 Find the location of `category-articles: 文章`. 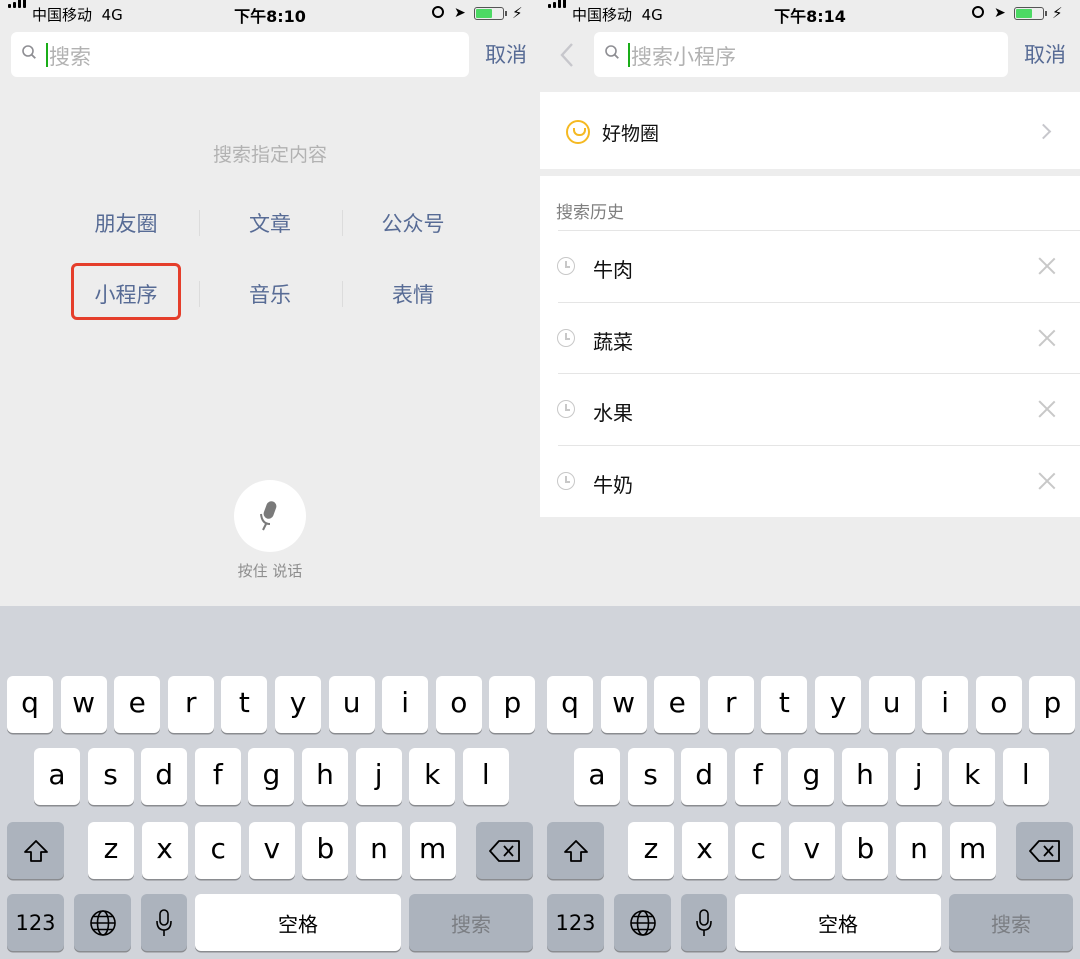

category-articles: 文章 is located at coordinates (270, 223).